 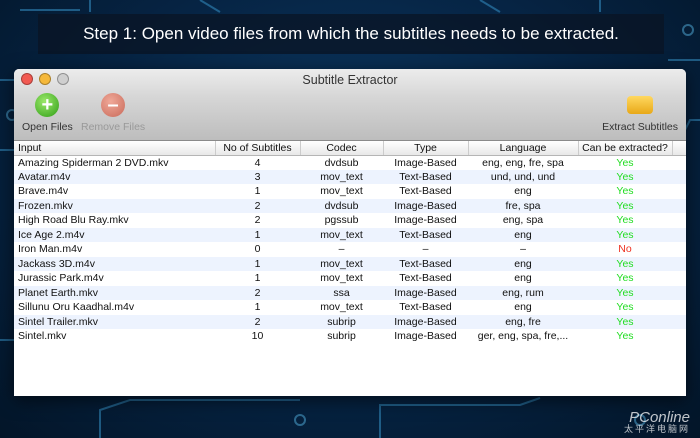 I want to click on table-row: Iron Man.m4v 0 – – – No, so click(x=350, y=249).